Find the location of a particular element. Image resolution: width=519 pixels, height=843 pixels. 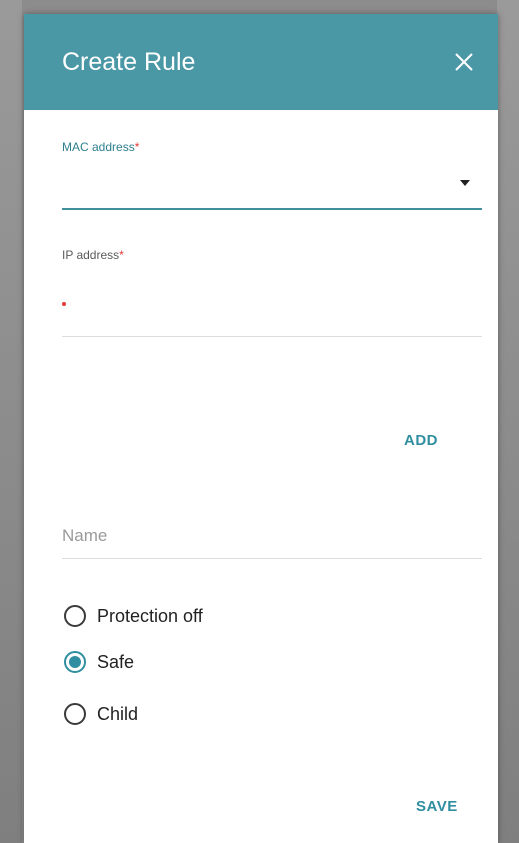

radio-checked-icon is located at coordinates (75, 662).